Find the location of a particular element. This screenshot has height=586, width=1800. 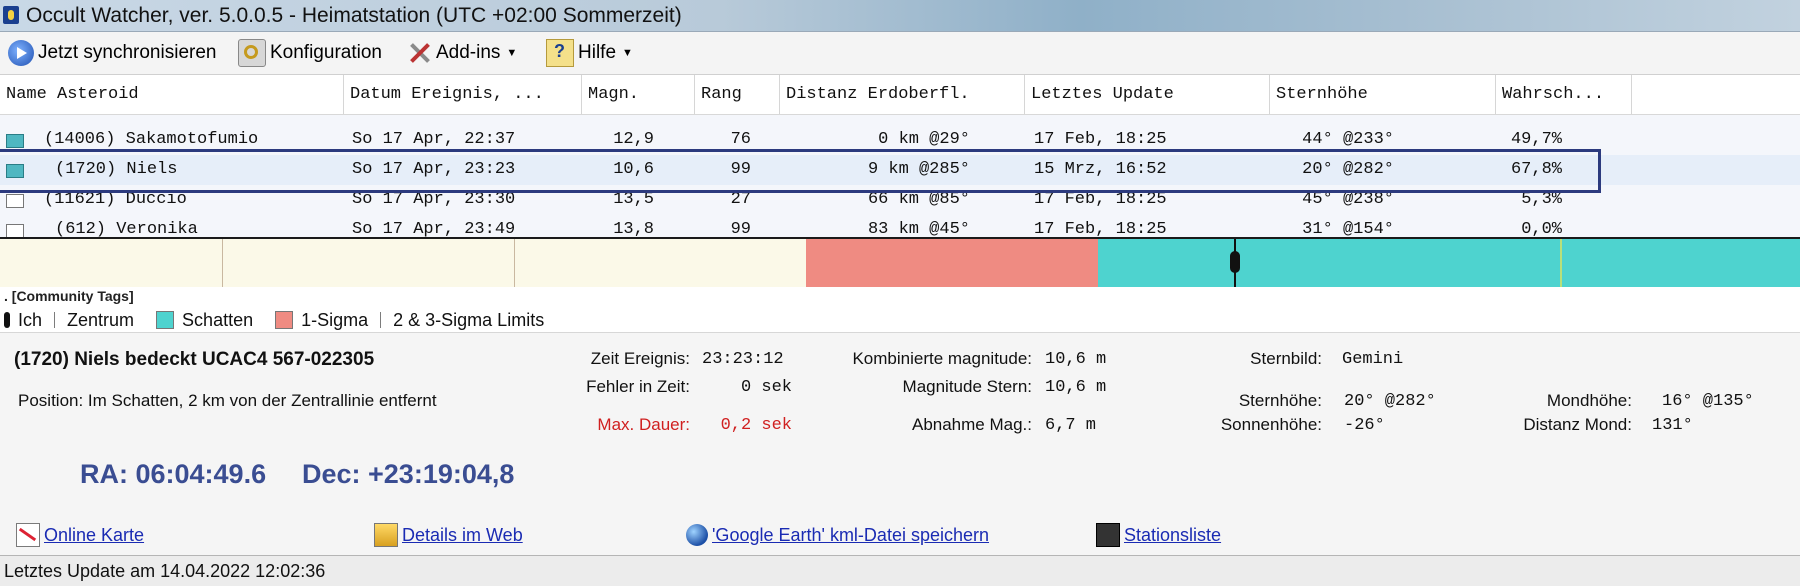

config-button: Konfiguration is located at coordinates (310, 53).